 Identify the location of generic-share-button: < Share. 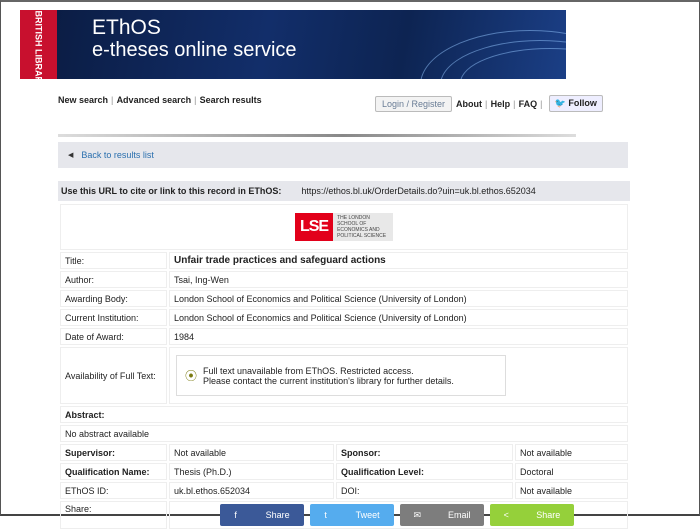
(532, 515).